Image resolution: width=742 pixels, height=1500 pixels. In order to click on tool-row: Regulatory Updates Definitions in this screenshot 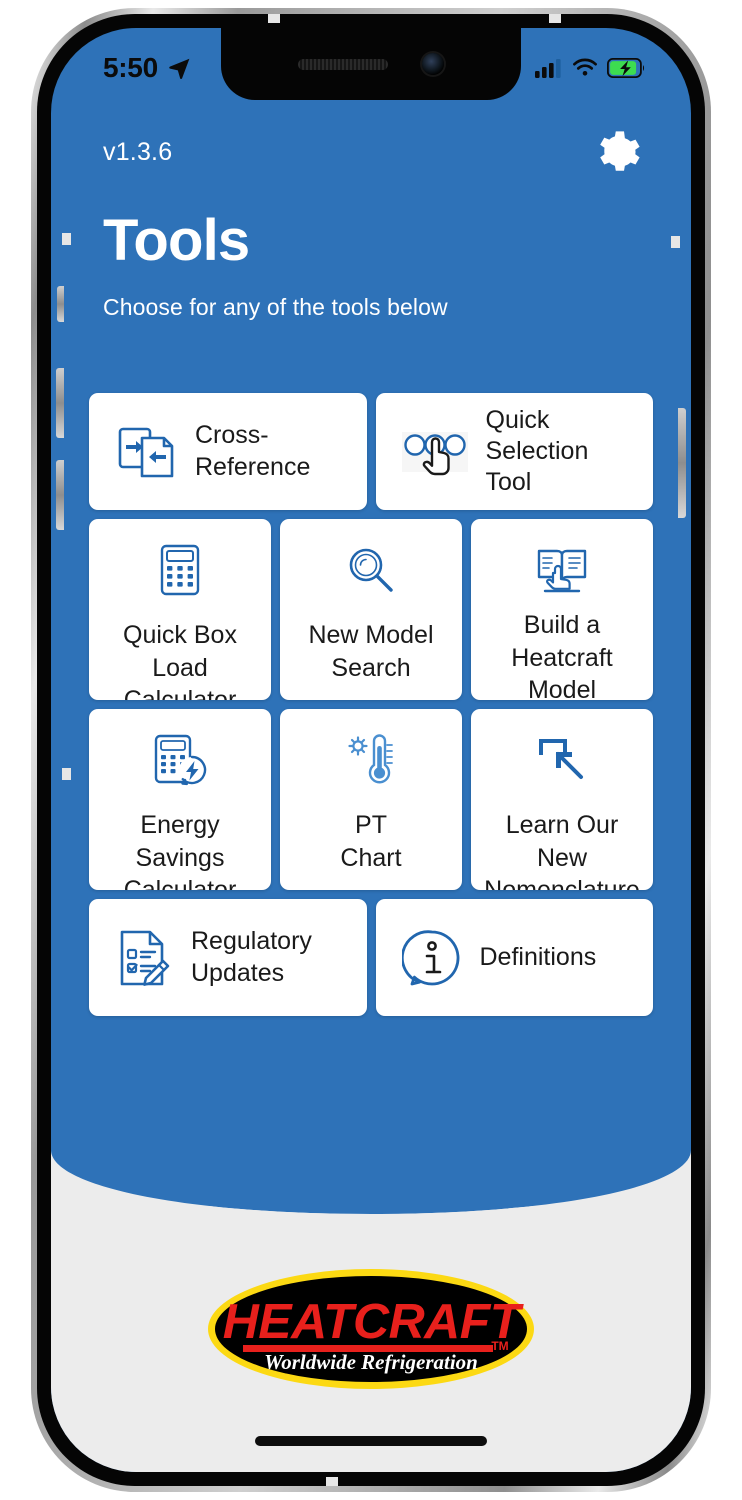, I will do `click(371, 957)`.